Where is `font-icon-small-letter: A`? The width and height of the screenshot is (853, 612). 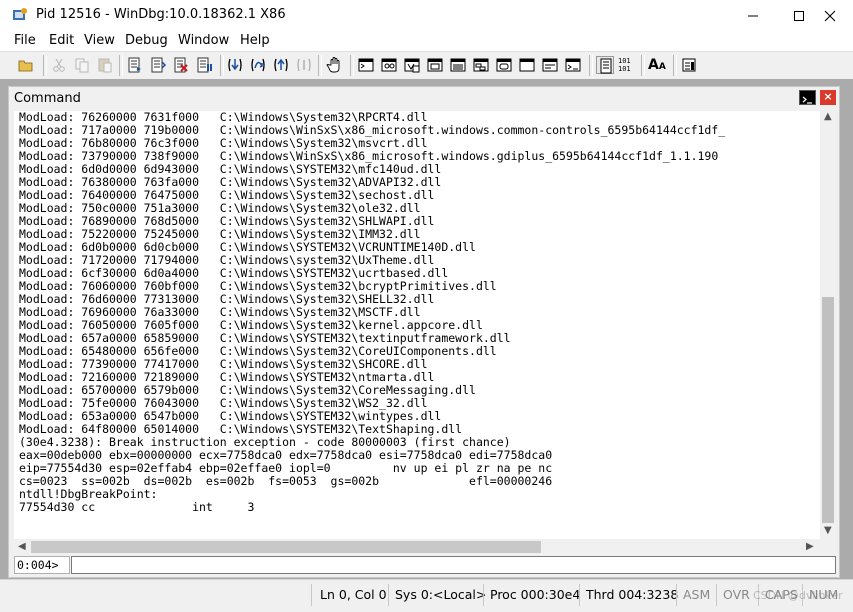 font-icon-small-letter: A is located at coordinates (662, 67).